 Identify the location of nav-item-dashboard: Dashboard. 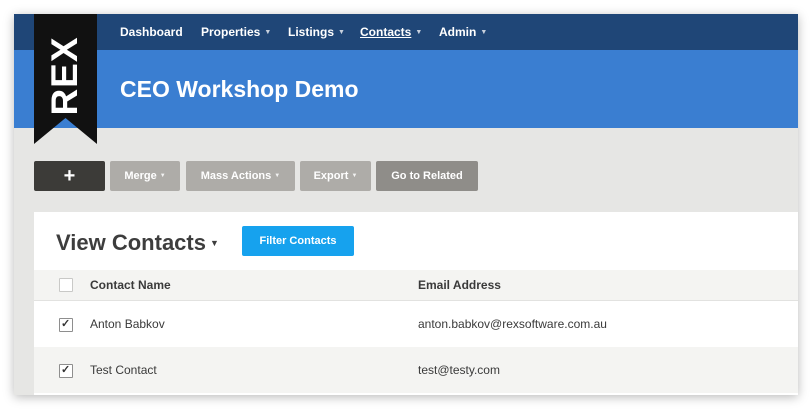
(151, 32).